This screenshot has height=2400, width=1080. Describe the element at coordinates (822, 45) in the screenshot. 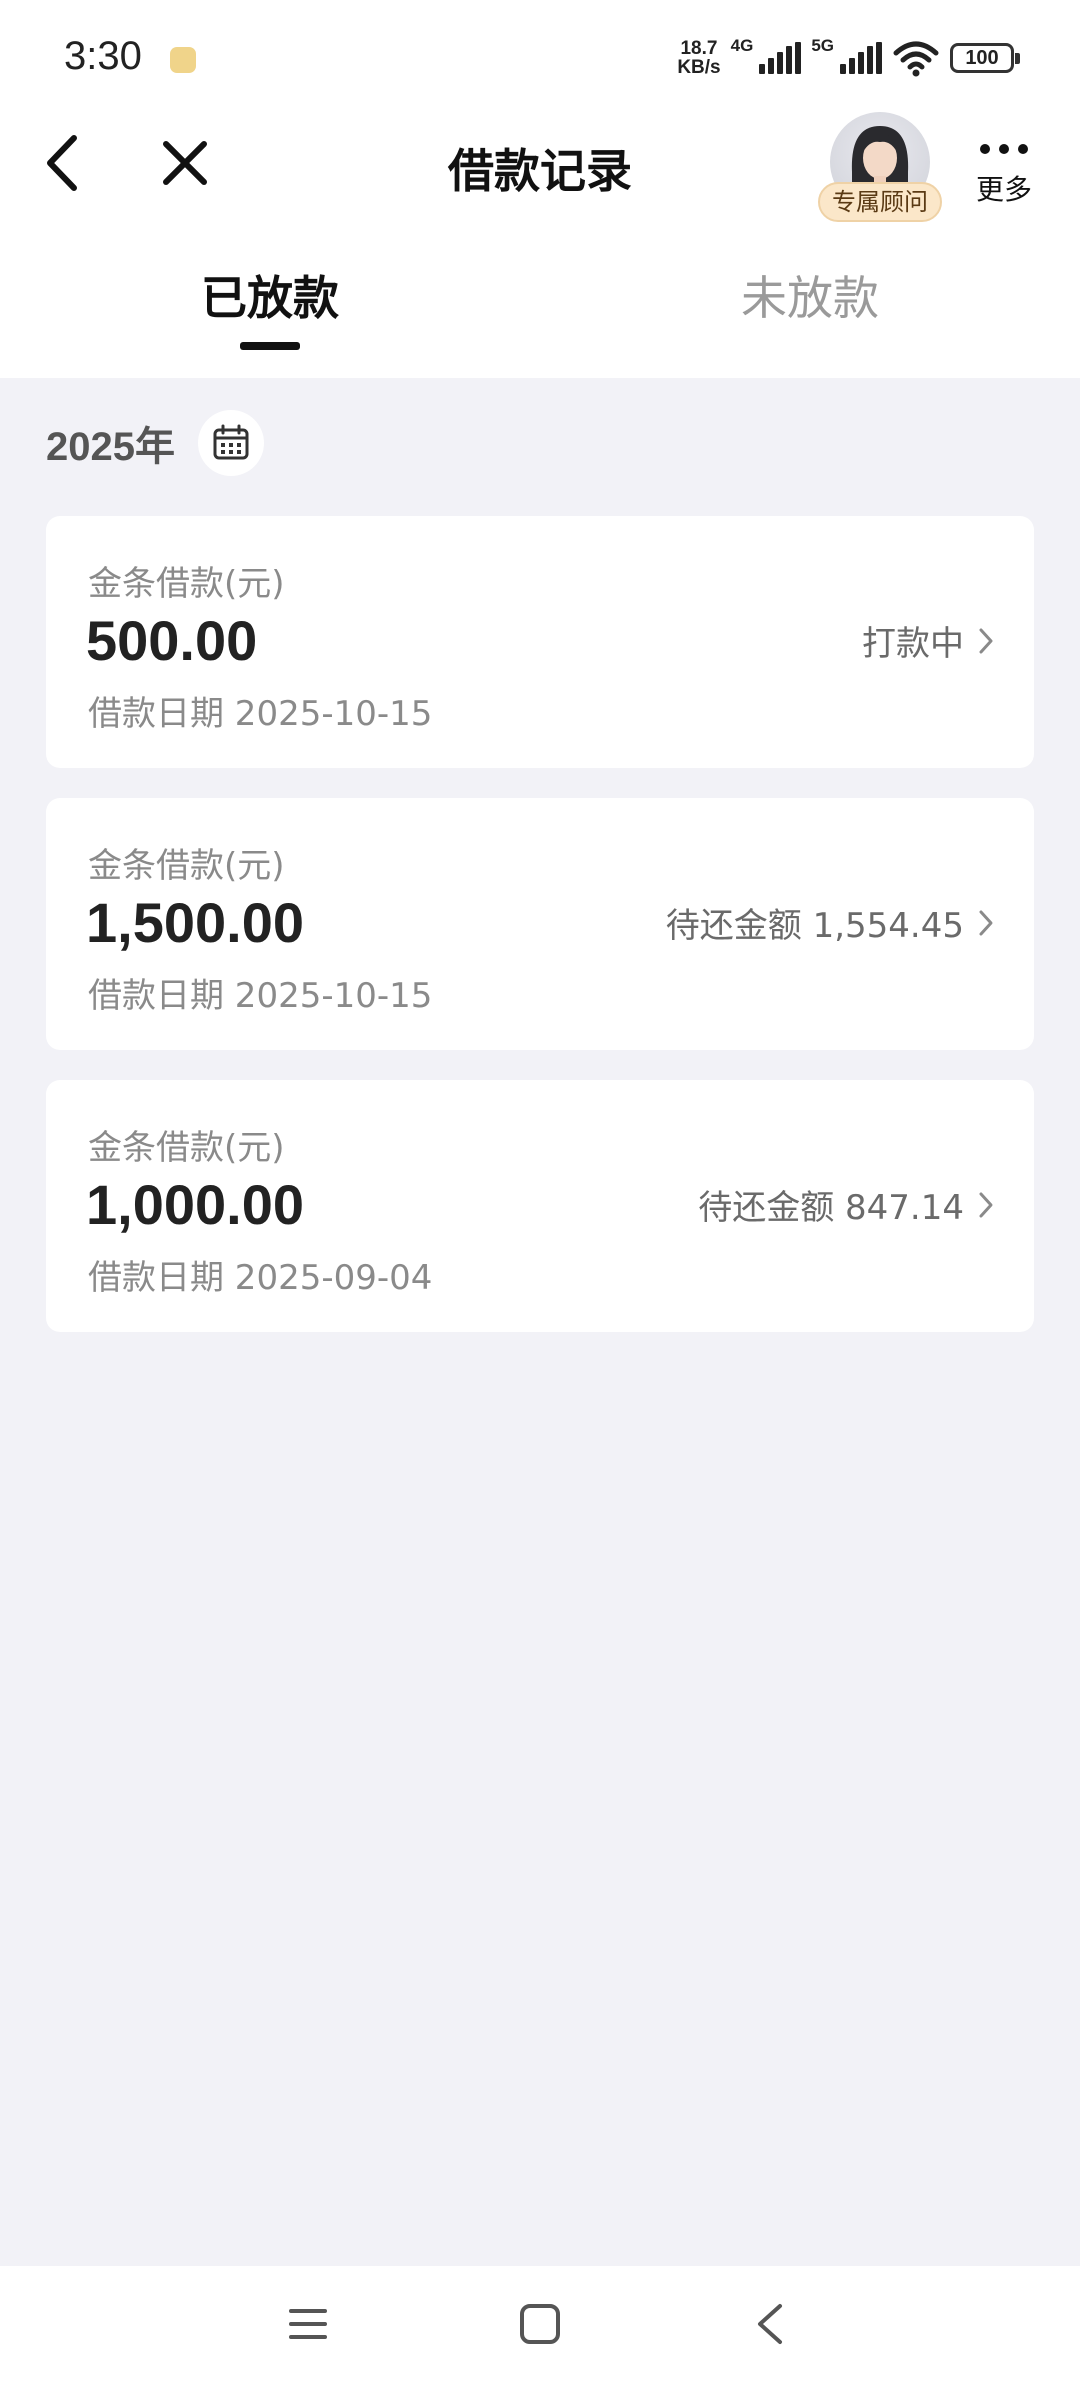

I see `network-5g-label: 5G` at that location.